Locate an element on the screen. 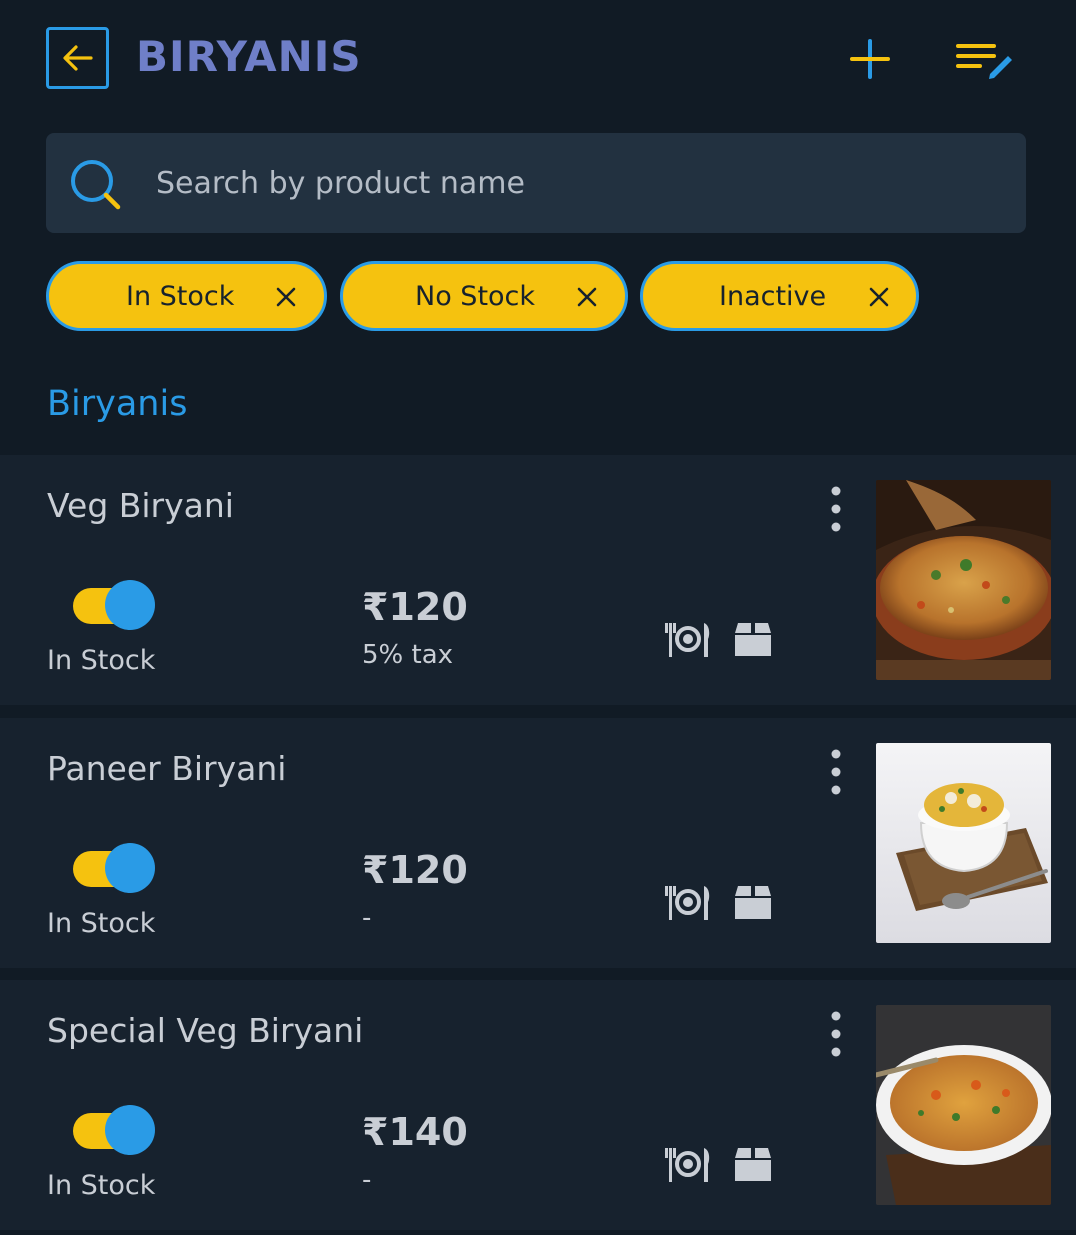 The image size is (1076, 1235). page-title: BIRYANIS is located at coordinates (249, 56).